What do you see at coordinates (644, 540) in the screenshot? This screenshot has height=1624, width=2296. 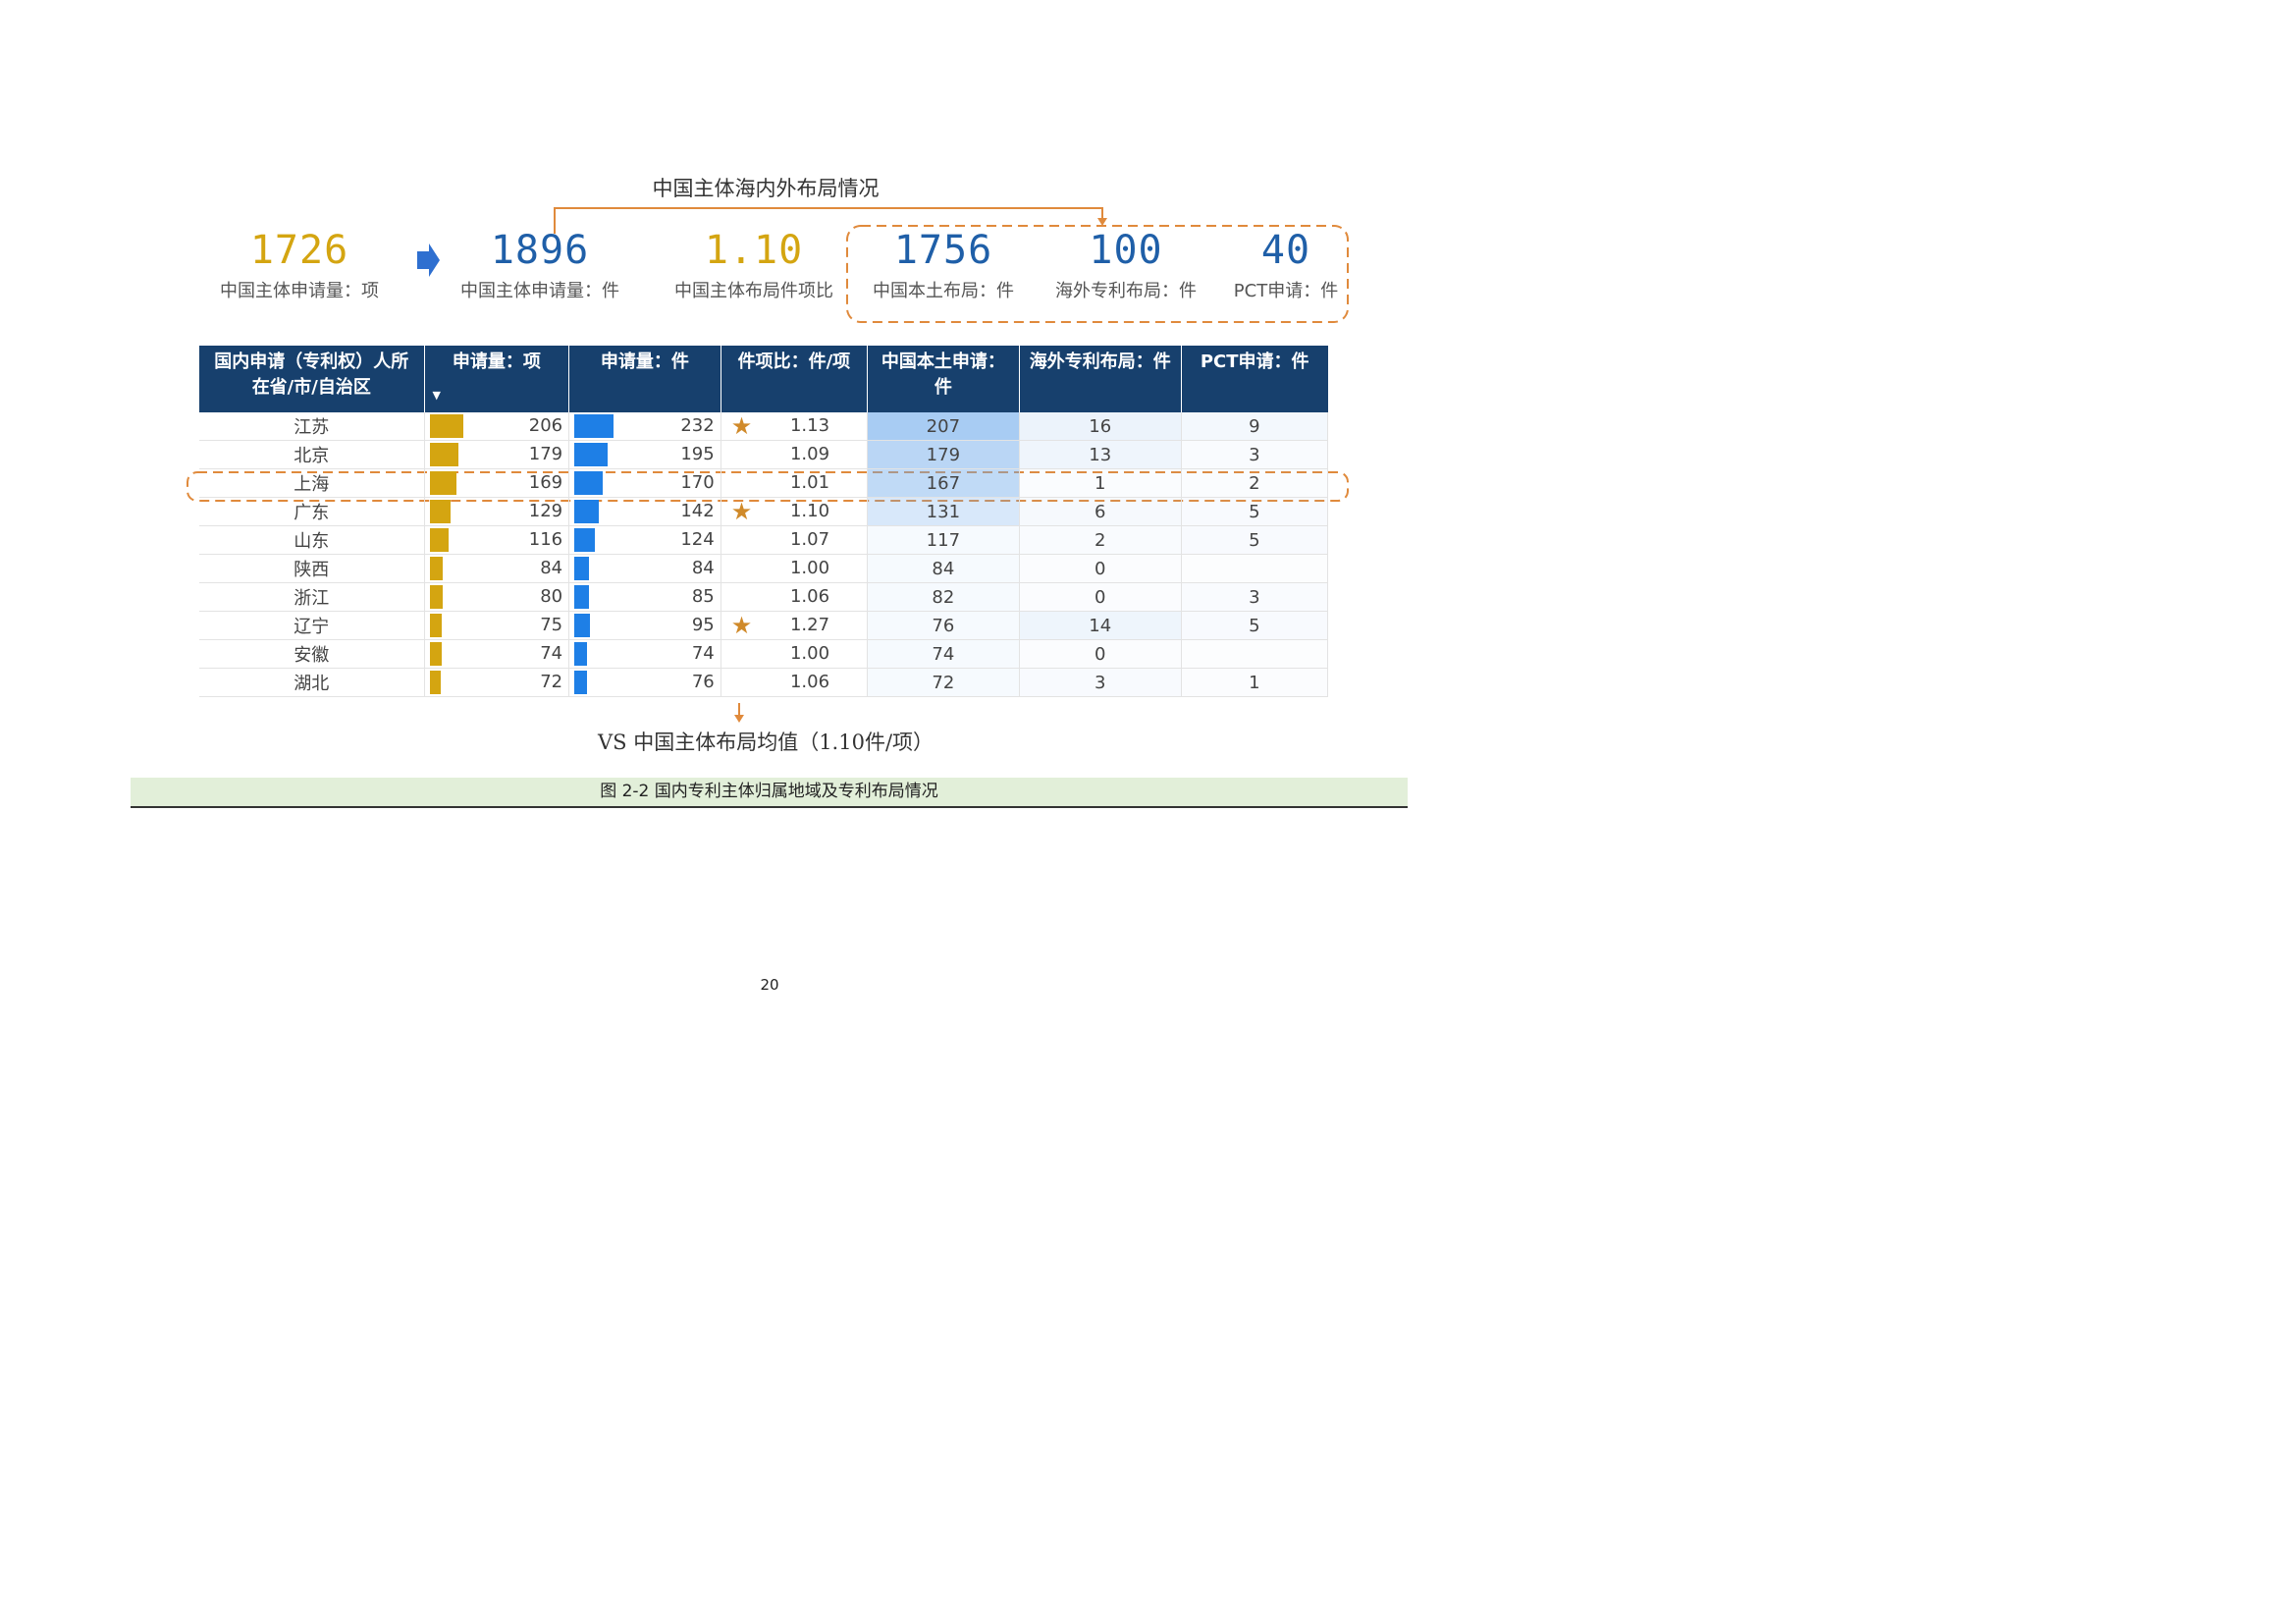 I see `cell-jian: 124` at bounding box center [644, 540].